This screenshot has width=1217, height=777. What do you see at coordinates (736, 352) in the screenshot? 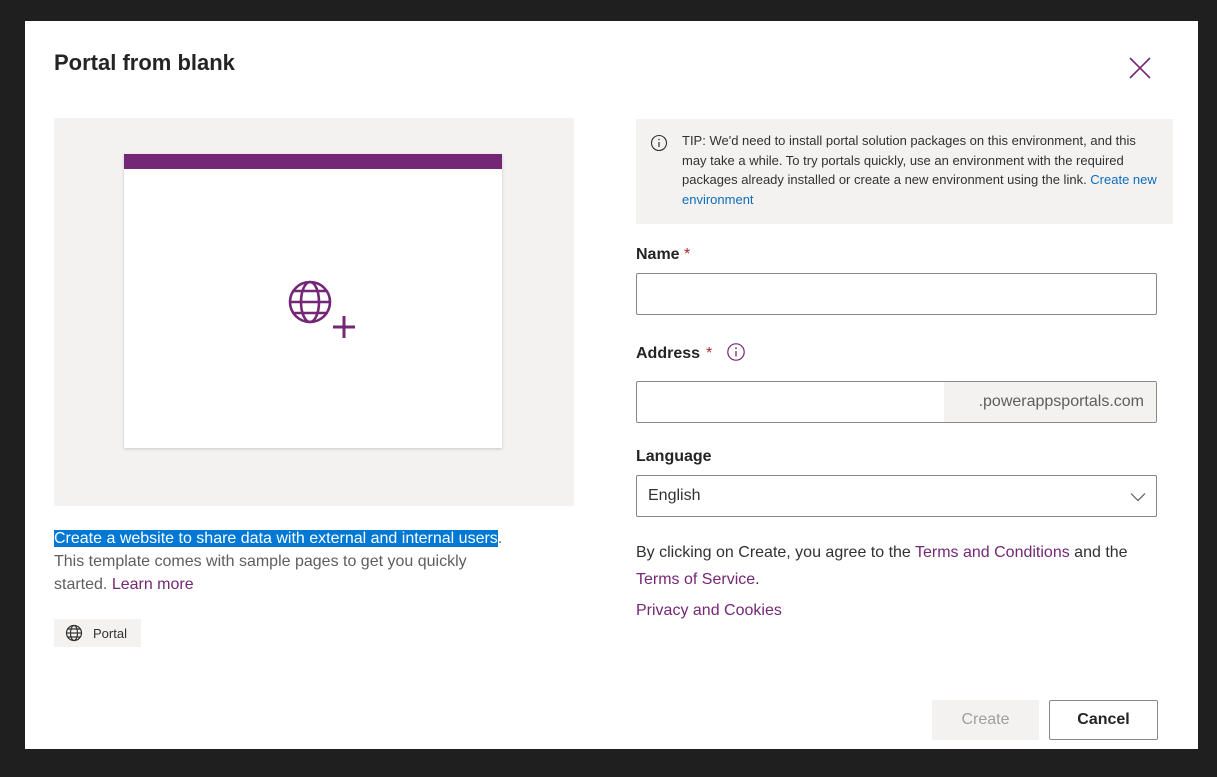
I see `address-info-icon` at bounding box center [736, 352].